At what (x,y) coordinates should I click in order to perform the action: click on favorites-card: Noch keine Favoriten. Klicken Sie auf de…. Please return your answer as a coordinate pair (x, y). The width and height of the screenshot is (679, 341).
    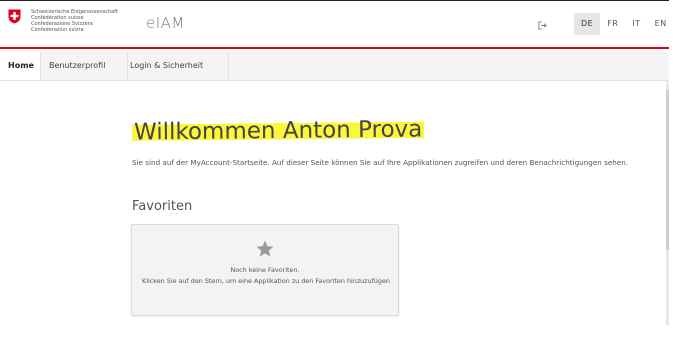
    Looking at the image, I should click on (265, 270).